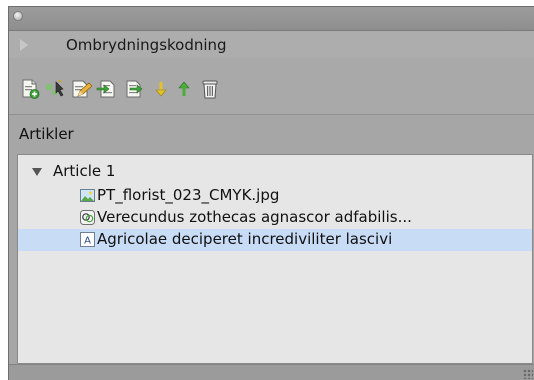 The height and width of the screenshot is (380, 534). Describe the element at coordinates (107, 89) in the screenshot. I see `import-icon` at that location.